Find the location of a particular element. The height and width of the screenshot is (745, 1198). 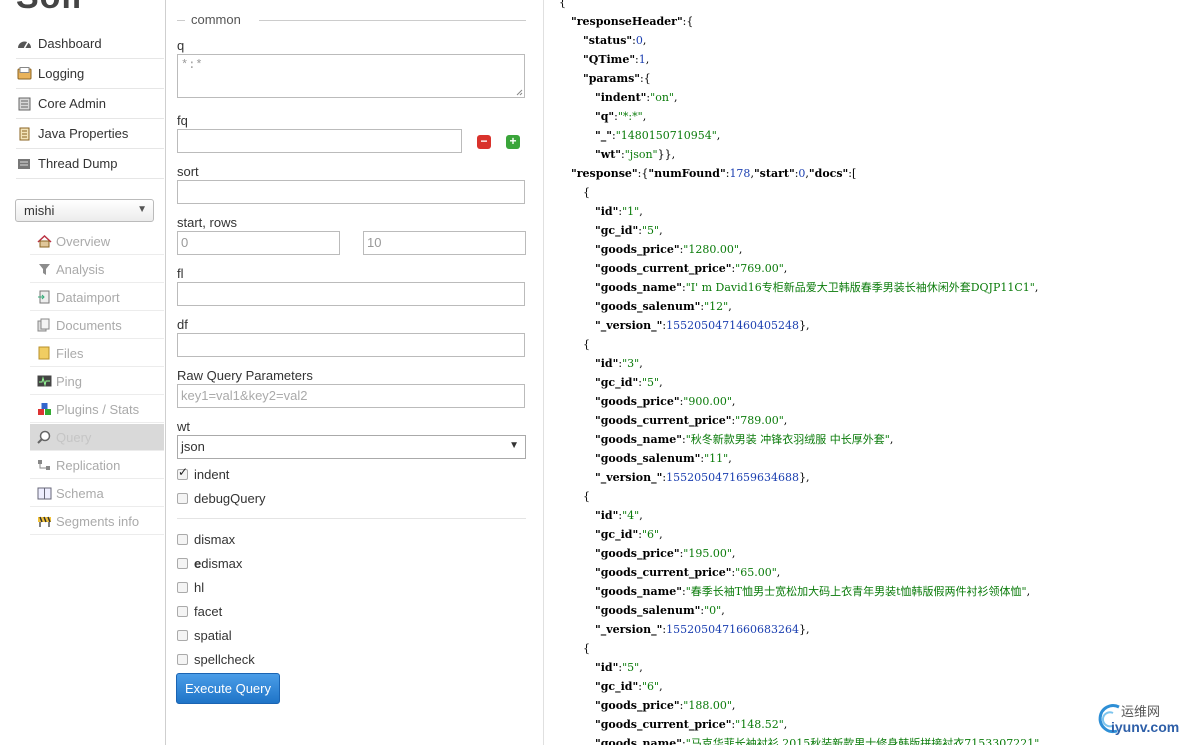

core-item-documents: Documents is located at coordinates (97, 325).